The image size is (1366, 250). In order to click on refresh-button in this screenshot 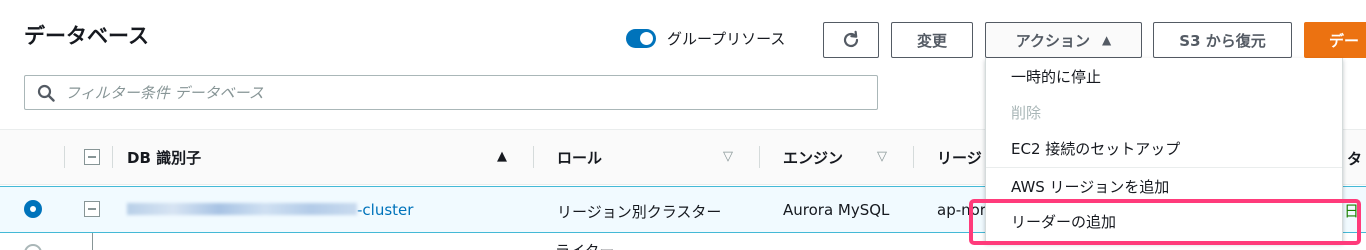, I will do `click(851, 40)`.